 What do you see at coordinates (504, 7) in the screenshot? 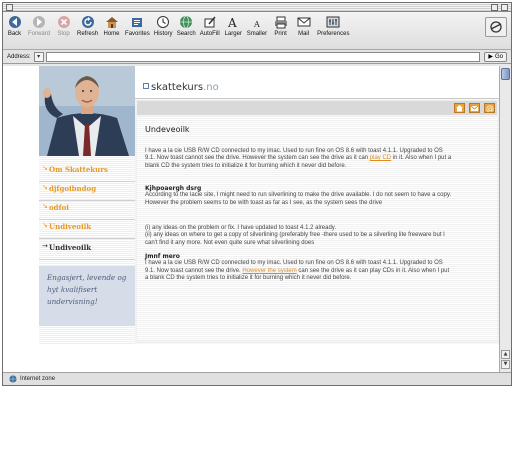
I see `collapse-box-icon` at bounding box center [504, 7].